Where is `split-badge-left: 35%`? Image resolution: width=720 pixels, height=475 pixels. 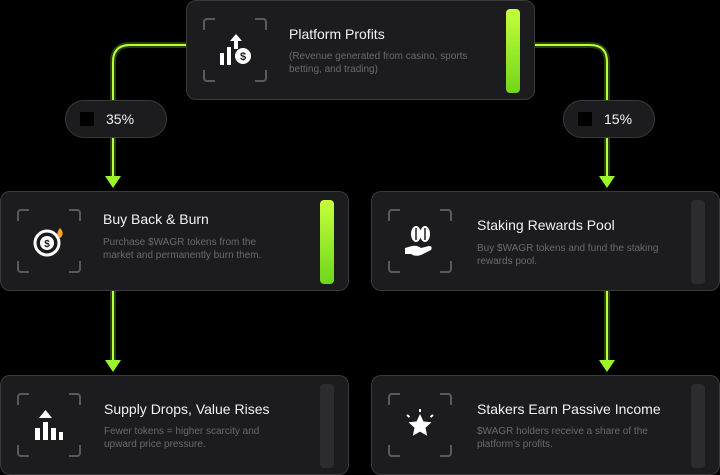
split-badge-left: 35% is located at coordinates (116, 119).